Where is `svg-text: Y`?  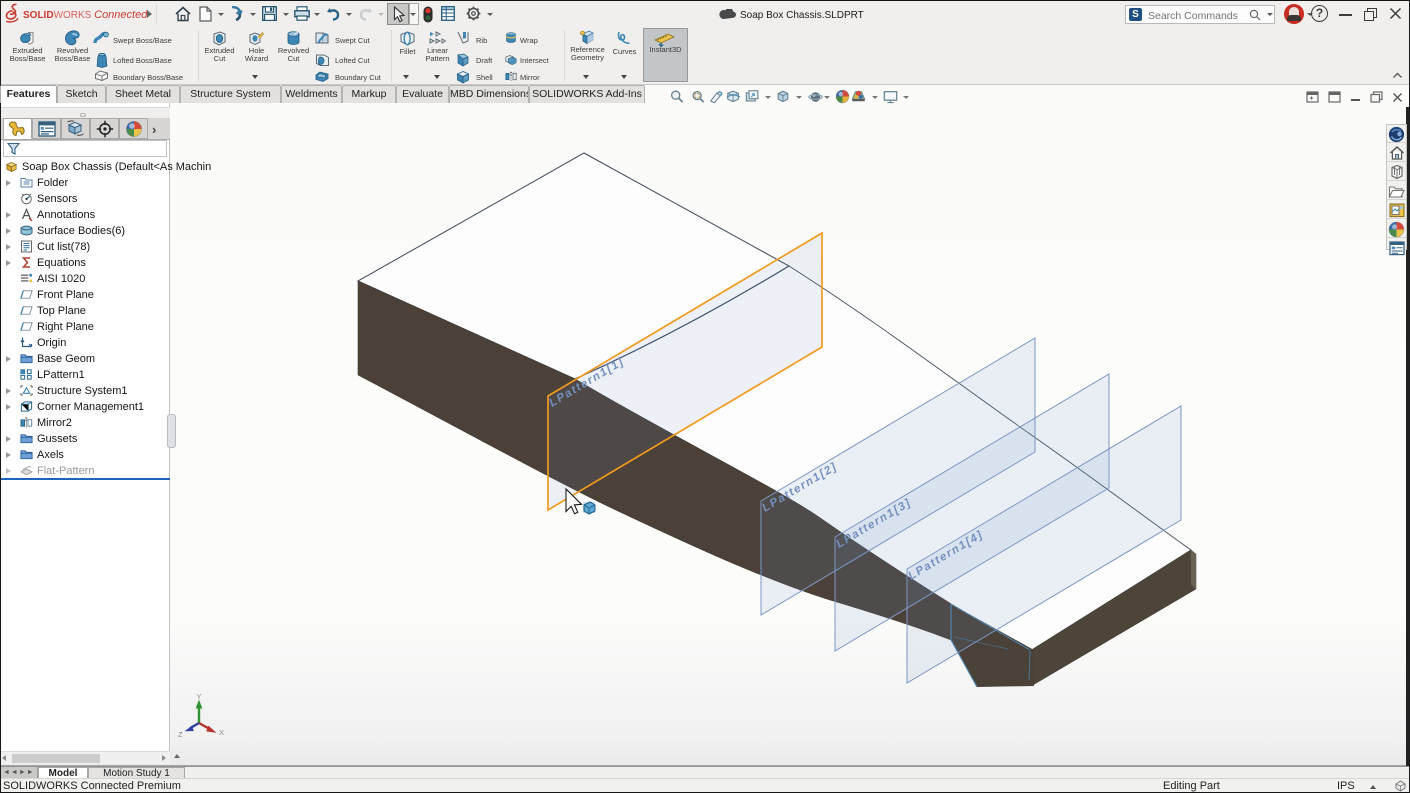 svg-text: Y is located at coordinates (199, 696).